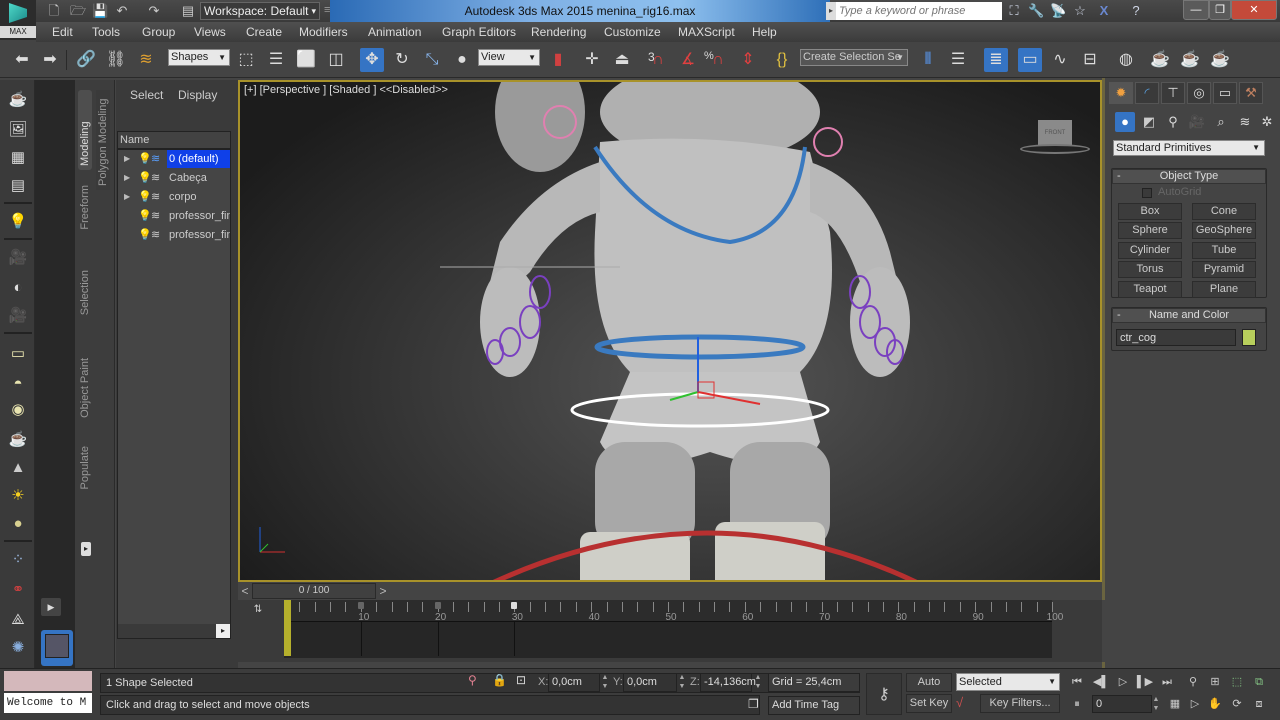  I want to click on mirror-icon: ⫴, so click(928, 60).